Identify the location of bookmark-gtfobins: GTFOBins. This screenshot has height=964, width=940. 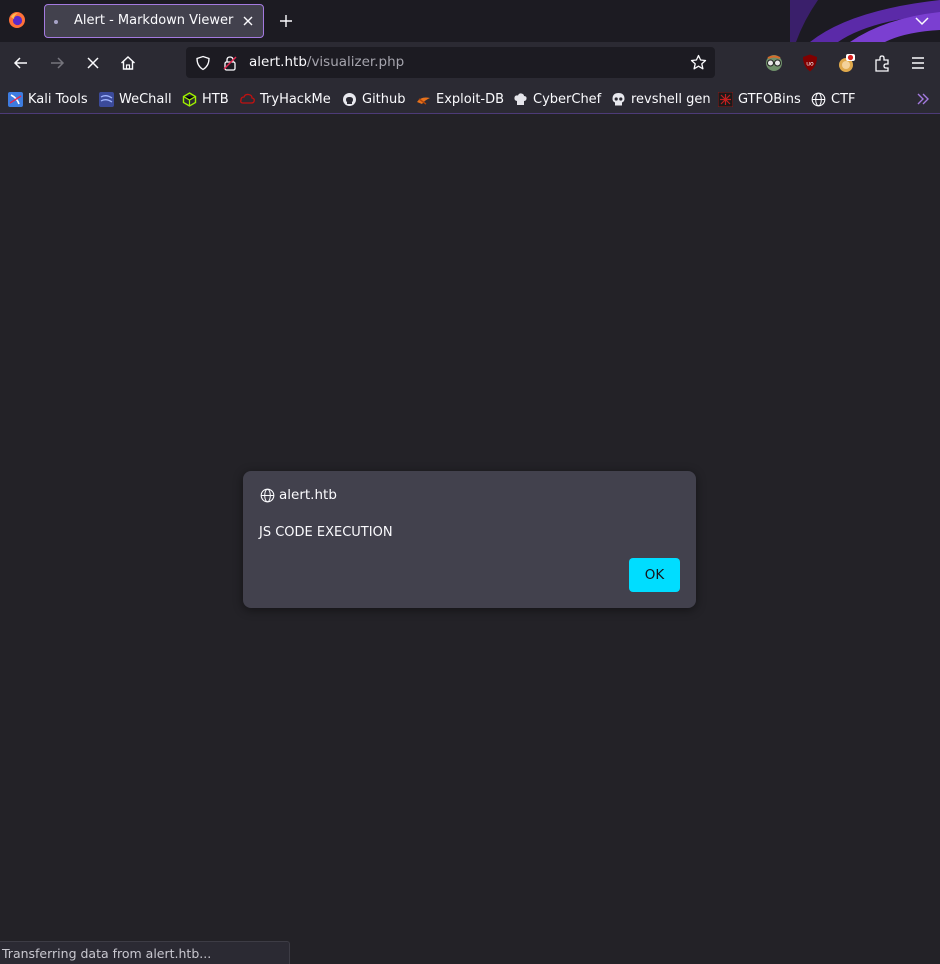
(759, 99).